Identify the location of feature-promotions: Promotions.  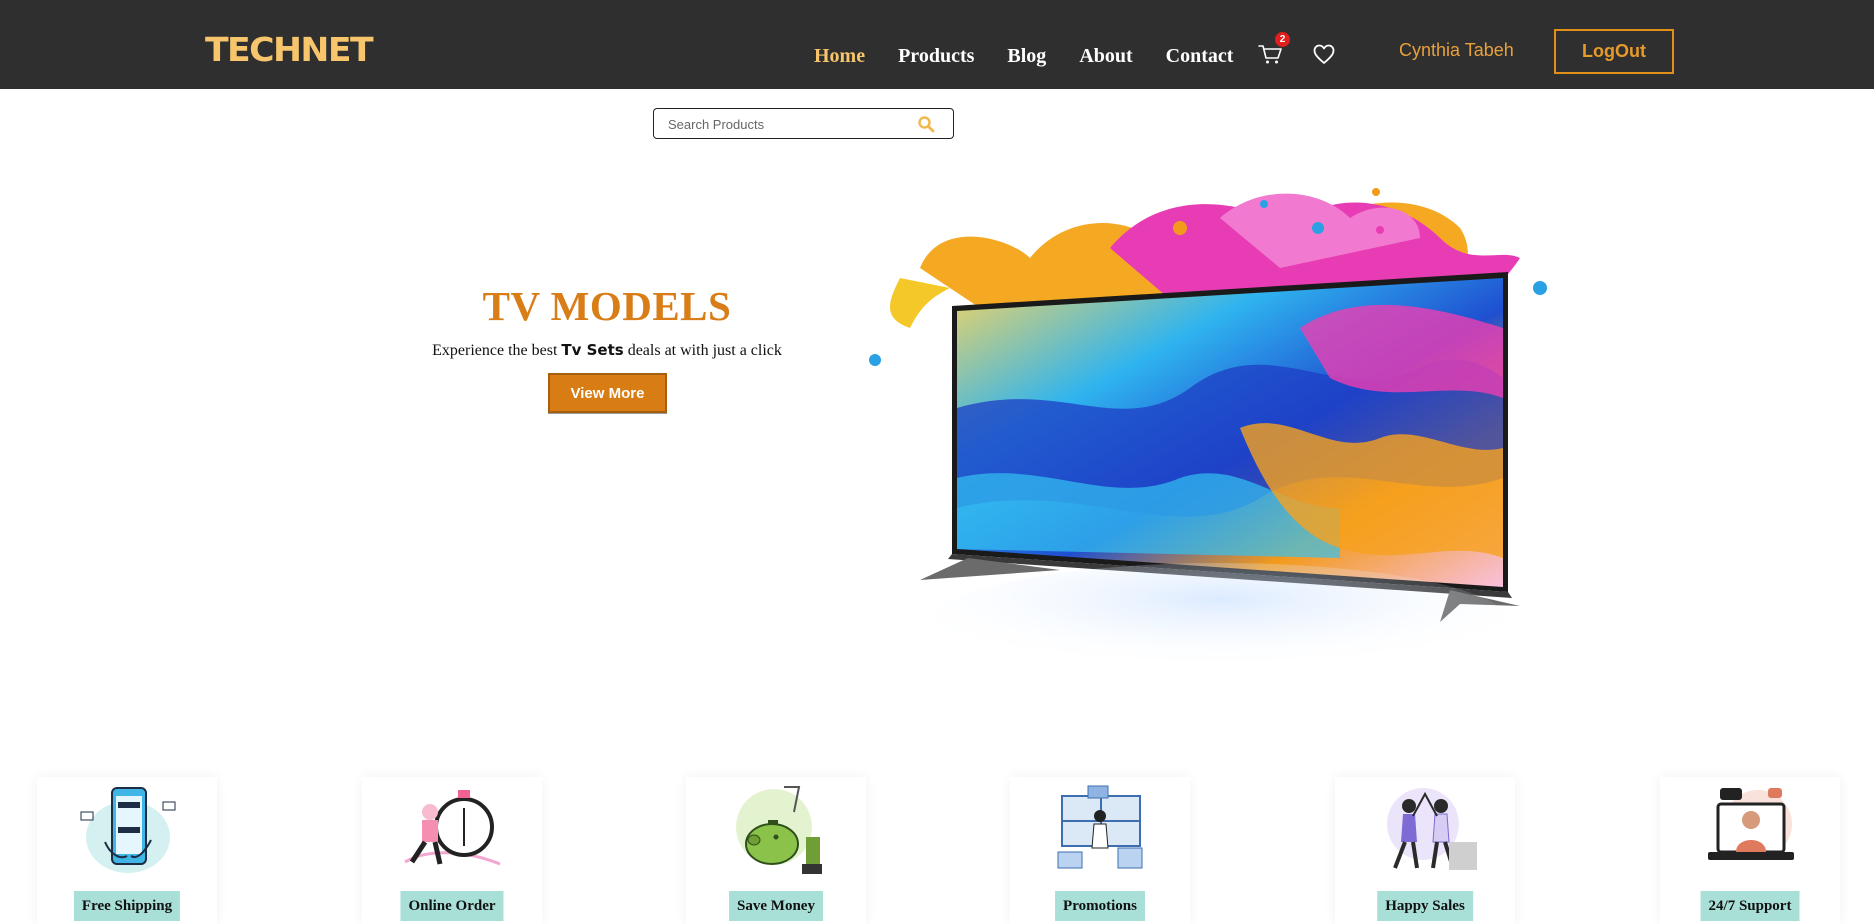
(1100, 850).